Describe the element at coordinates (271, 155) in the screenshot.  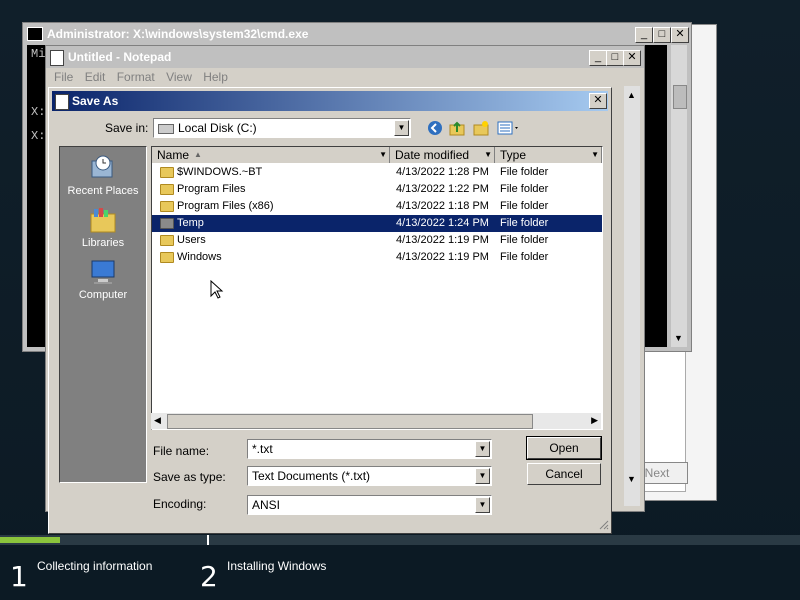
I see `column-header-name: Name ▲ ▼` at that location.